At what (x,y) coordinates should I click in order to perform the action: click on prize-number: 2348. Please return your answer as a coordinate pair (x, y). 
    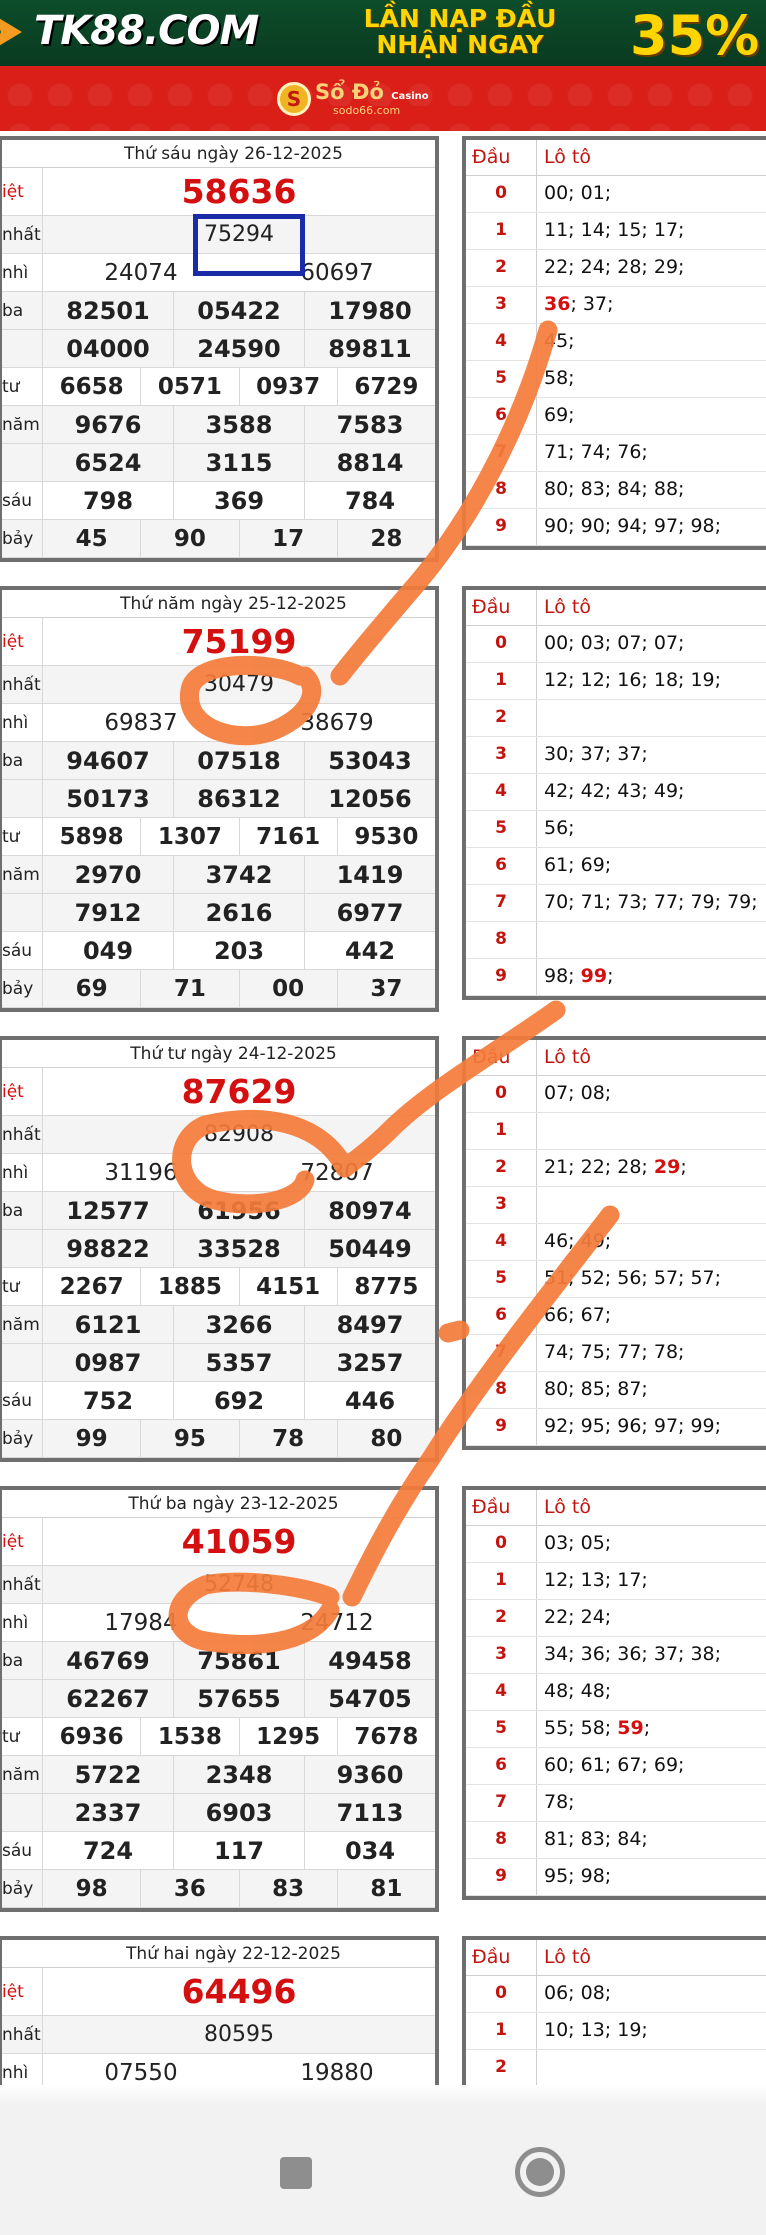
    Looking at the image, I should click on (238, 1774).